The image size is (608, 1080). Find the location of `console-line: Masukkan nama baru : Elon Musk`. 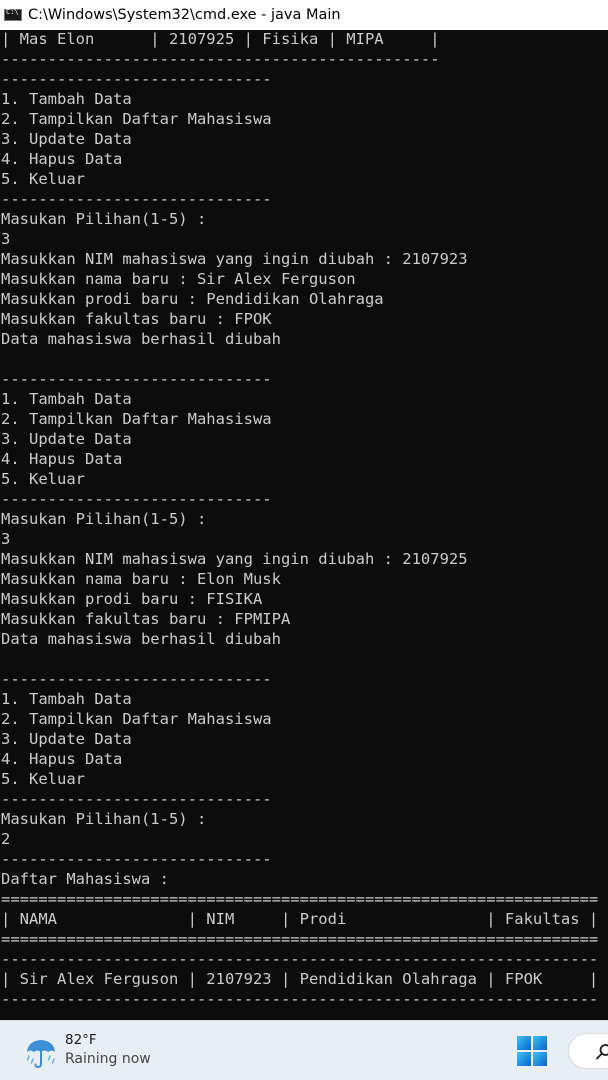

console-line: Masukkan nama baru : Elon Musk is located at coordinates (141, 579).